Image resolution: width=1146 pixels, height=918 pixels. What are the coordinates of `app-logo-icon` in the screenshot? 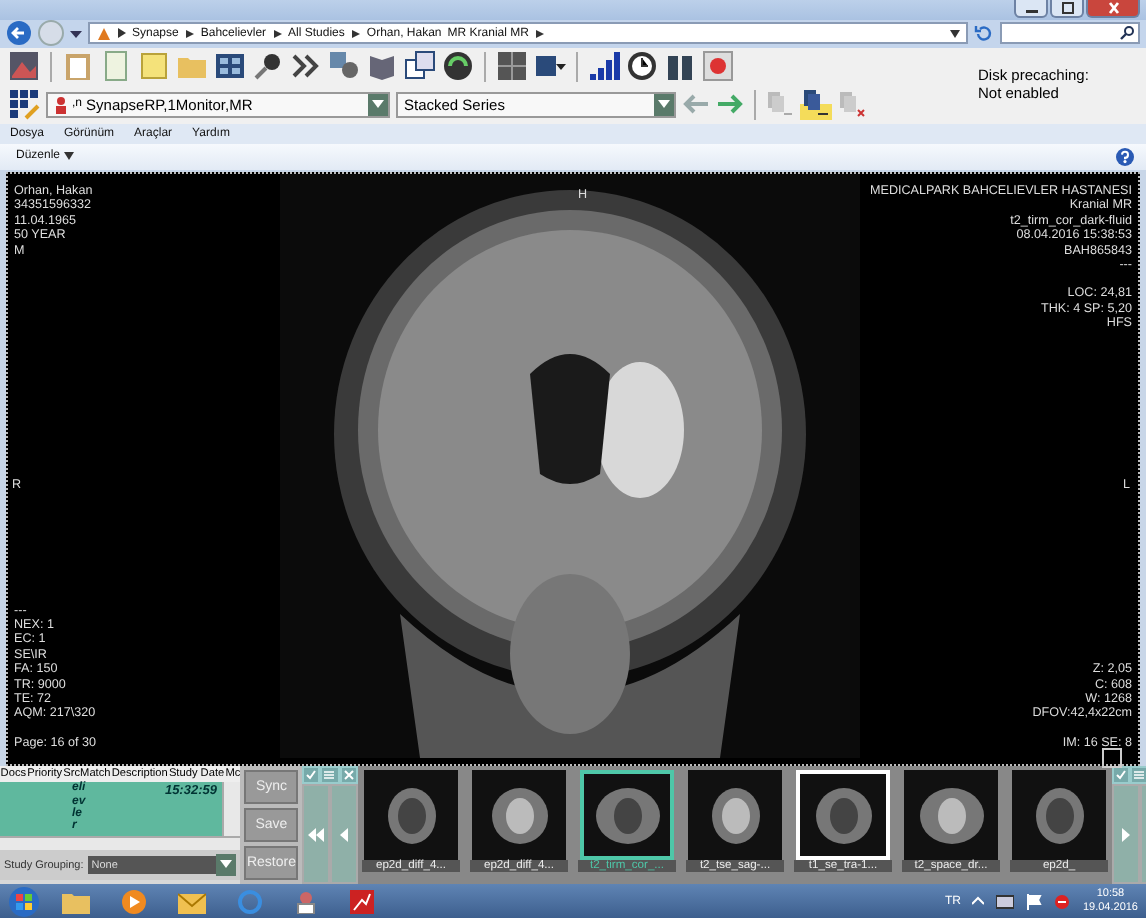 It's located at (104, 33).